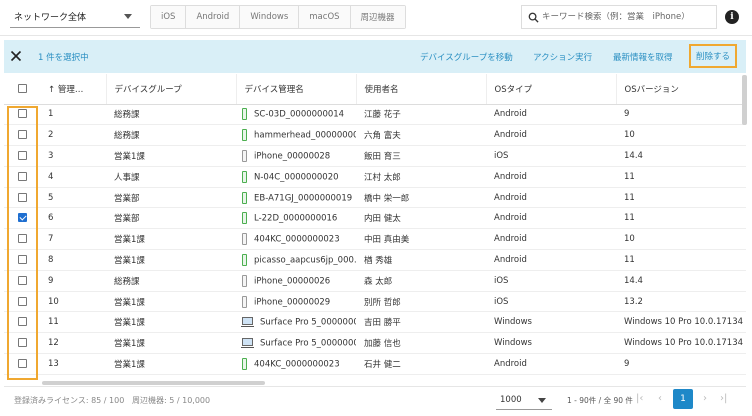 Image resolution: width=752 pixels, height=416 pixels. Describe the element at coordinates (723, 398) in the screenshot. I see `last-page-icon: ›|` at that location.